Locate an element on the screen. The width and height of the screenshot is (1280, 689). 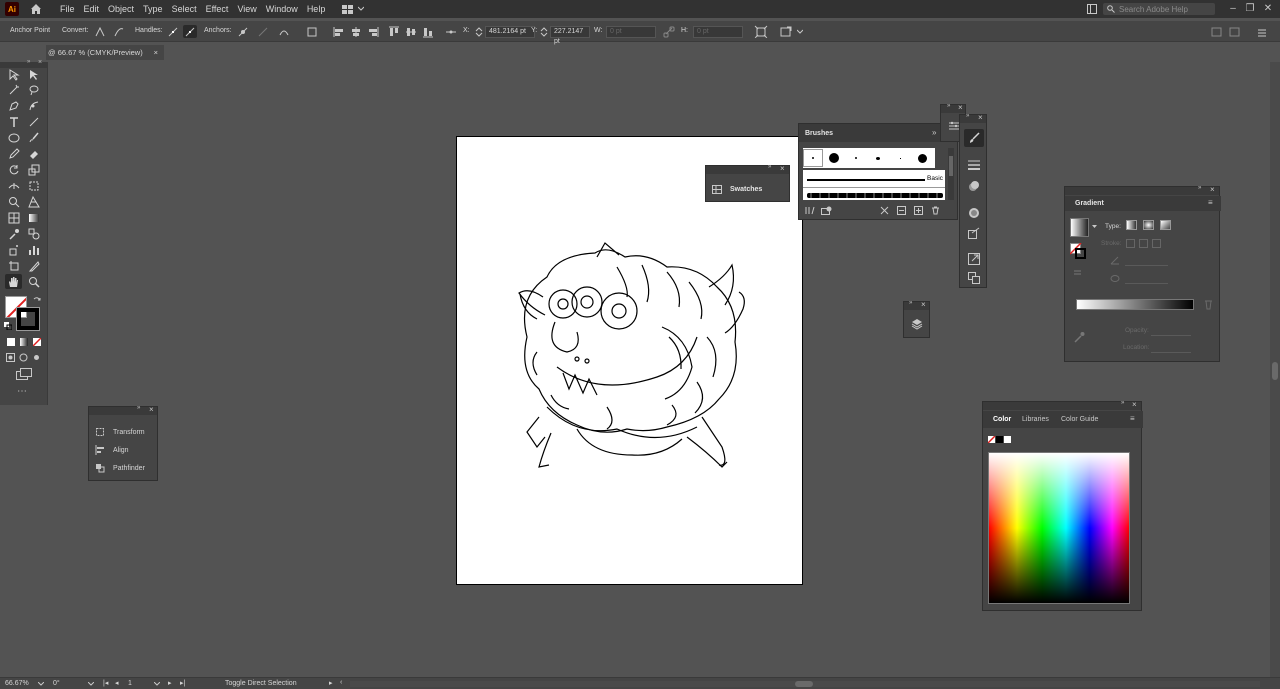
align-top-icon is located at coordinates (394, 31).